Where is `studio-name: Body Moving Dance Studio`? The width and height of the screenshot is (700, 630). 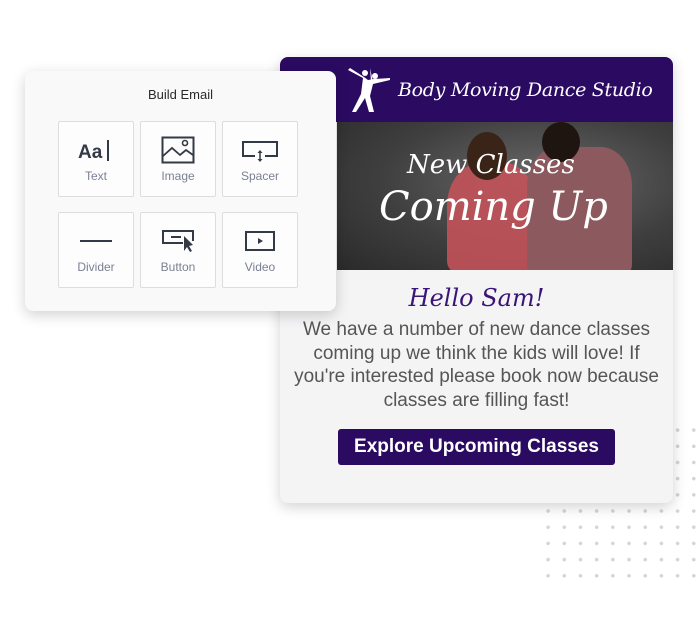
studio-name: Body Moving Dance Studio is located at coordinates (525, 89).